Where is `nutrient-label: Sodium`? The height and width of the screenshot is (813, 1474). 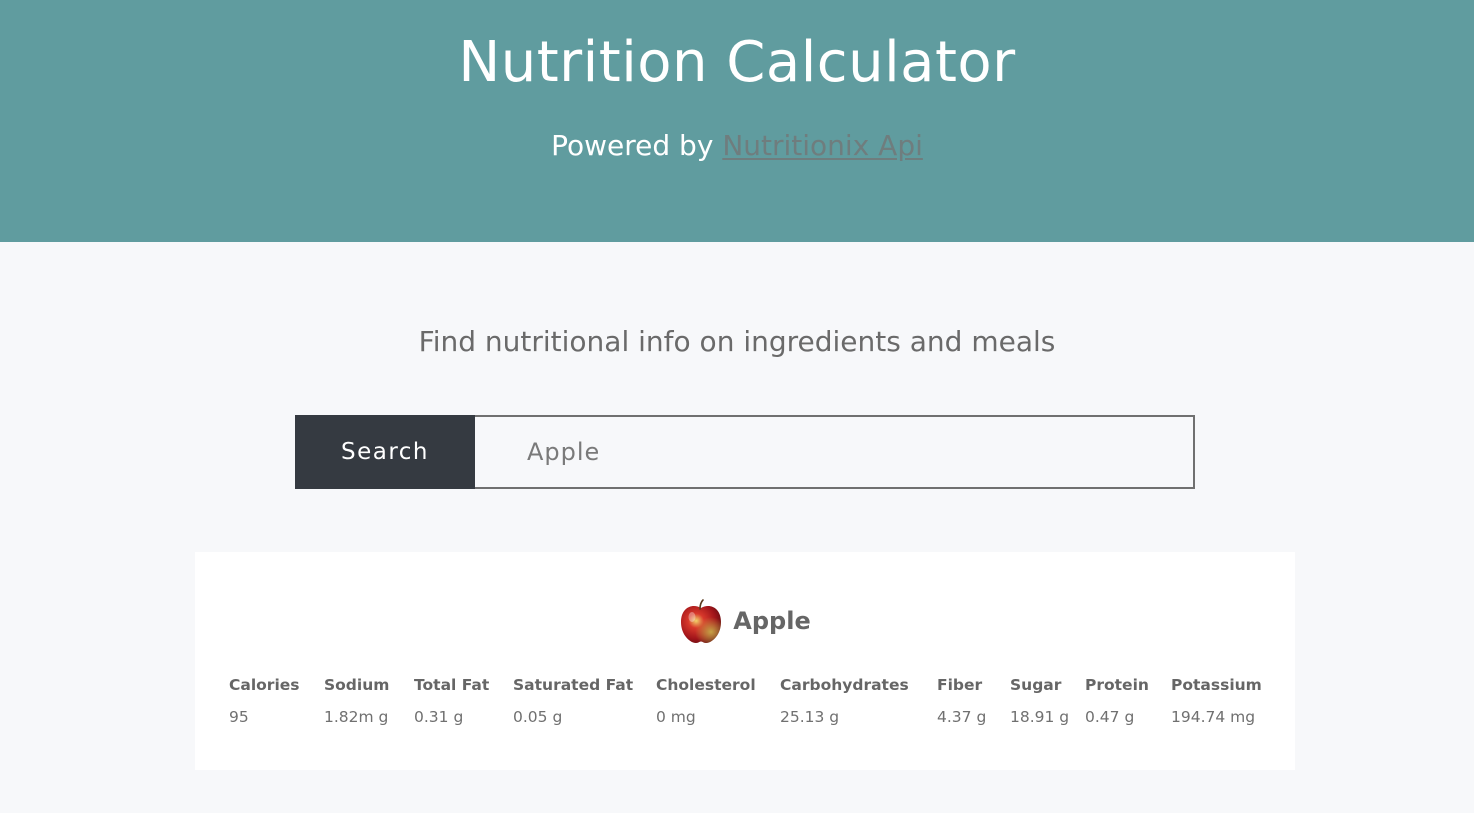 nutrient-label: Sodium is located at coordinates (357, 685).